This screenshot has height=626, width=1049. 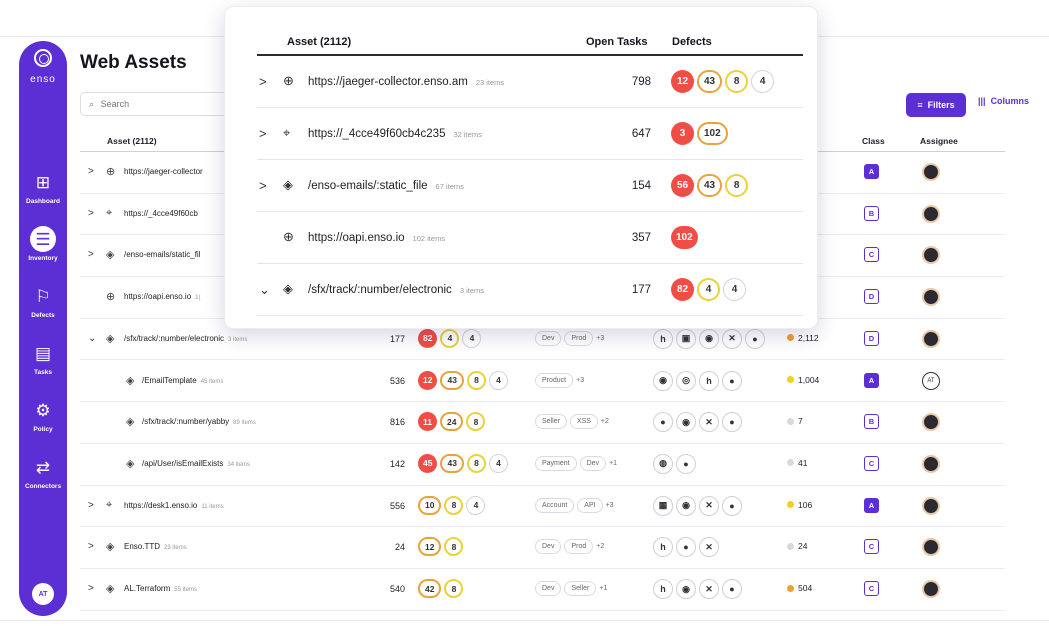 I want to click on asset-name-text: https://desk1.enso.io, so click(x=160, y=505).